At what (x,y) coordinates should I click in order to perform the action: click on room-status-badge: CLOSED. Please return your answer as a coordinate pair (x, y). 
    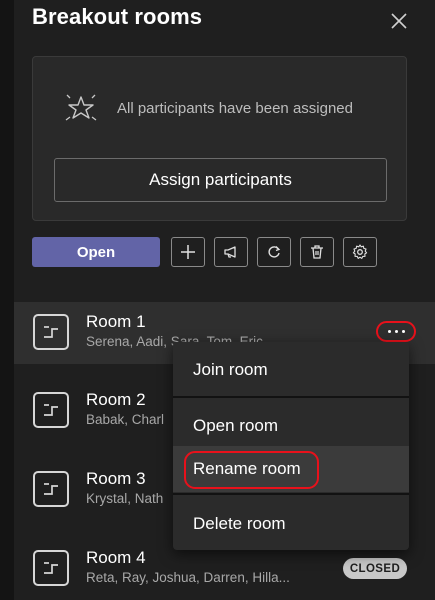
    Looking at the image, I should click on (375, 568).